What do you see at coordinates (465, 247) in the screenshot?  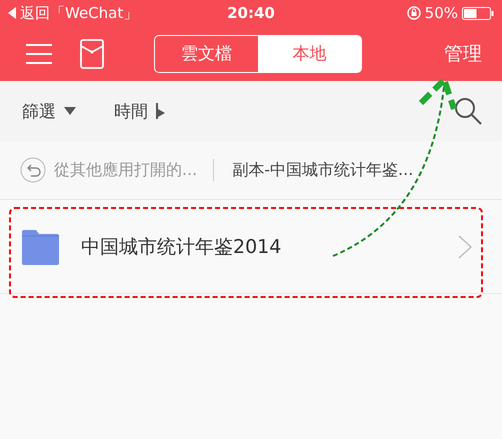 I see `chevron-icon` at bounding box center [465, 247].